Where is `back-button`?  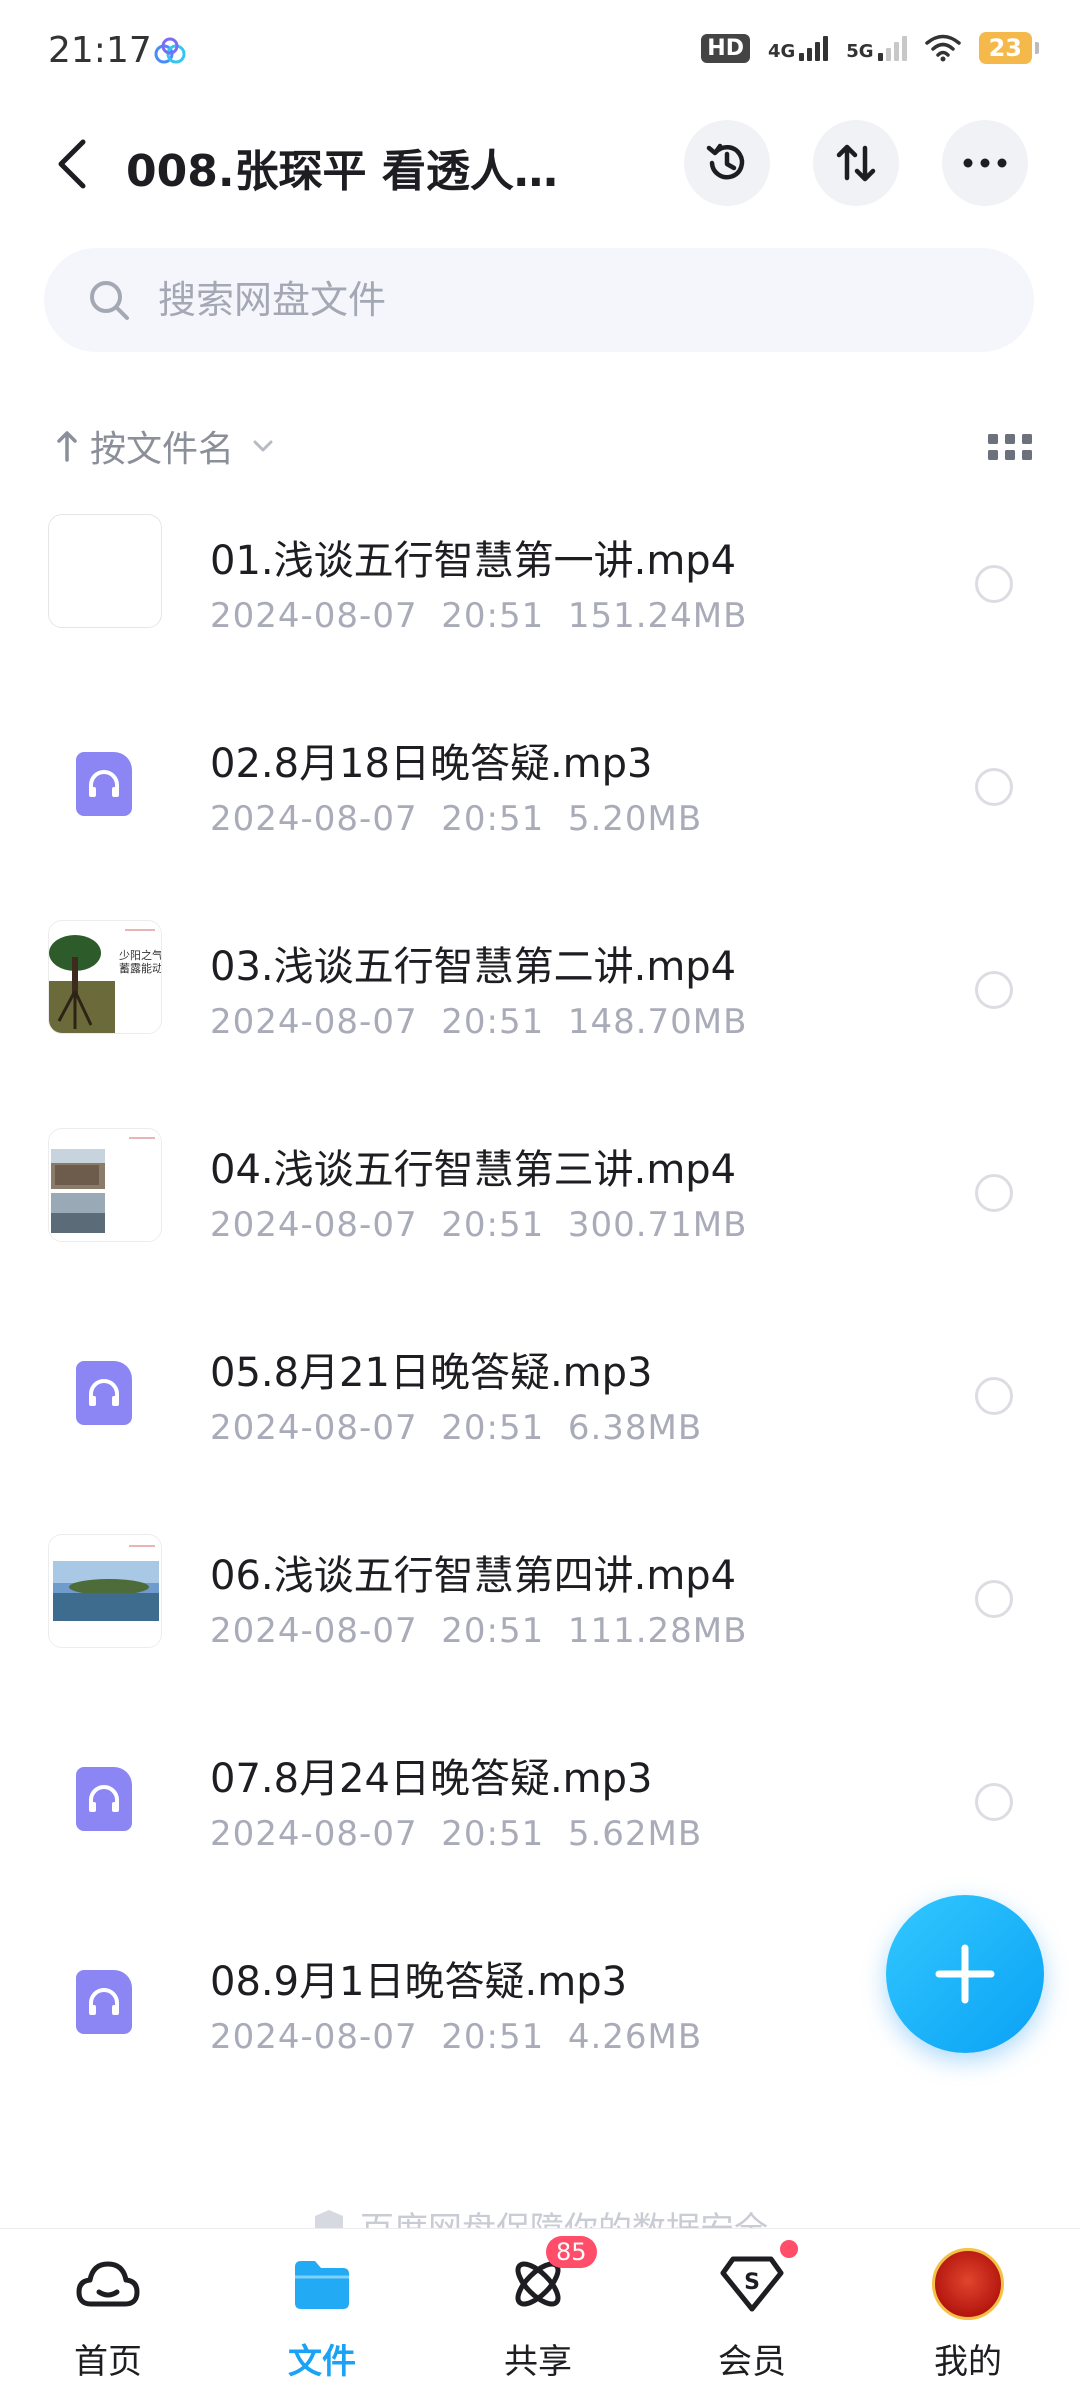 back-button is located at coordinates (72, 164).